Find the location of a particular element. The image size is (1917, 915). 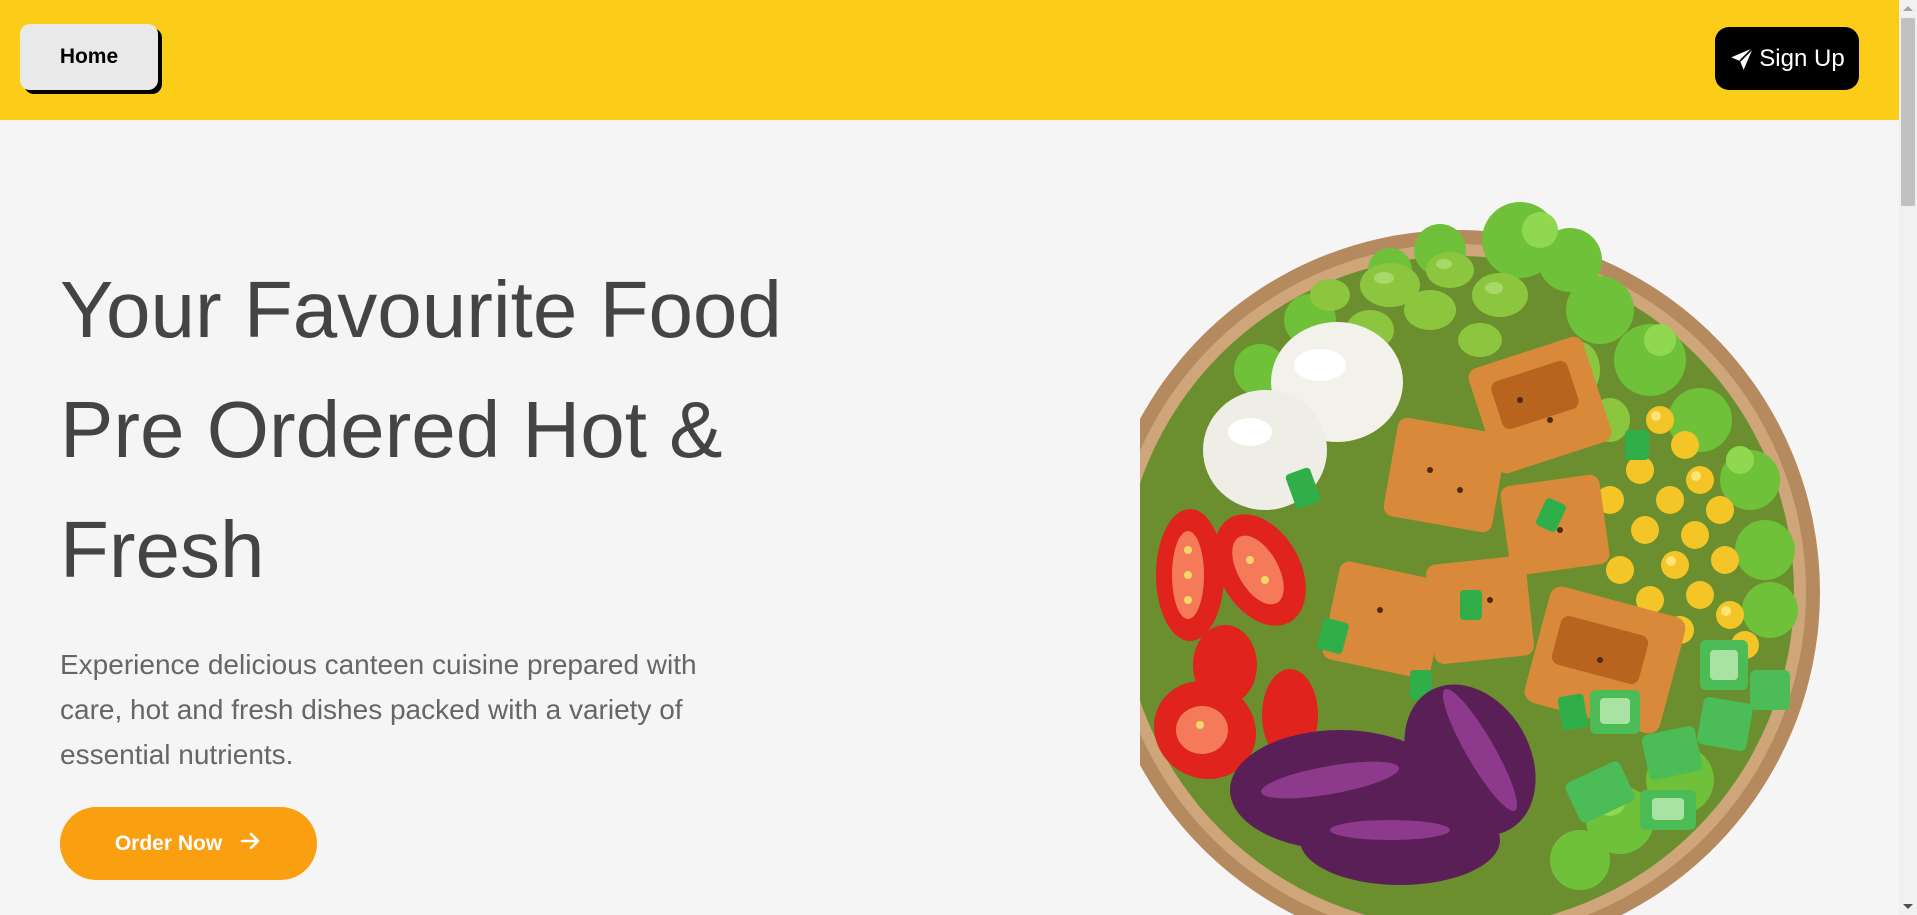

order-now-button: Order Now is located at coordinates (188, 843).